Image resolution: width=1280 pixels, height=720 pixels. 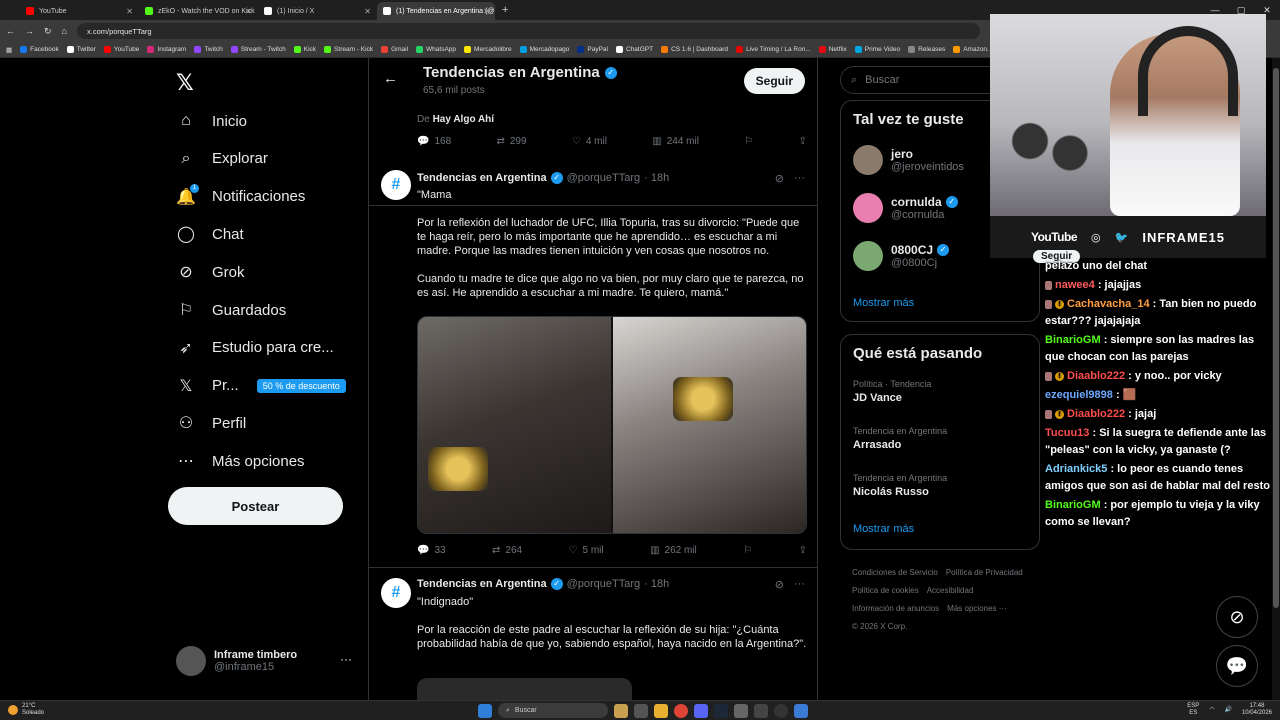 What do you see at coordinates (348, 49) in the screenshot?
I see `bookmark-item: Stream - Kick` at bounding box center [348, 49].